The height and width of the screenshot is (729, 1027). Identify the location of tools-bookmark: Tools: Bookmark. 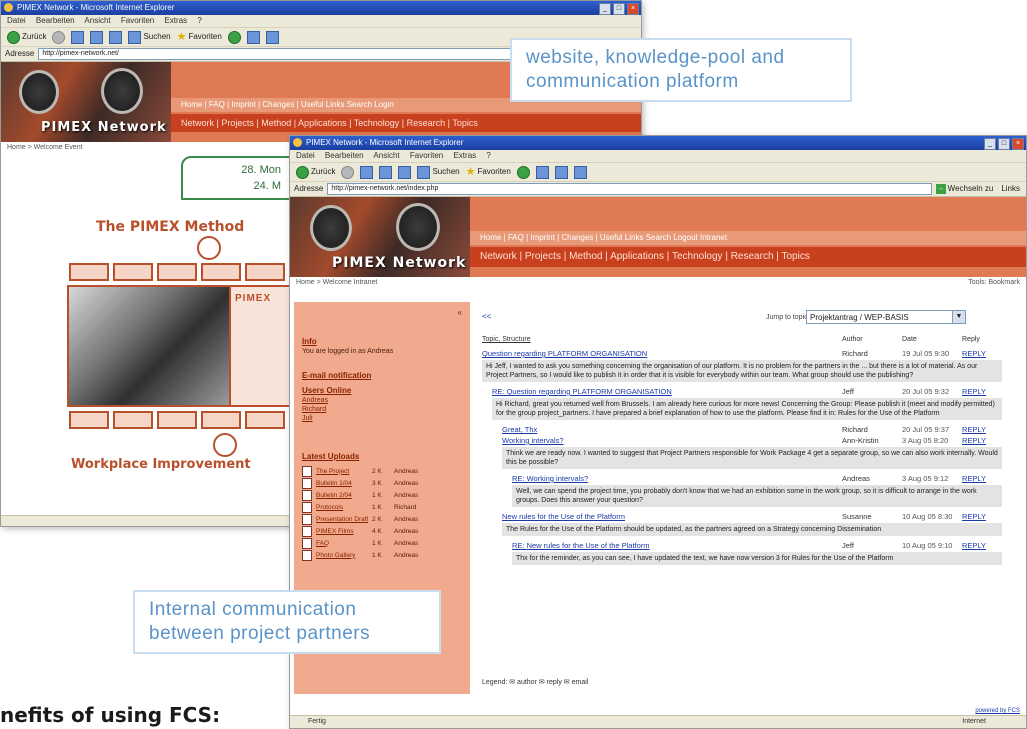
(994, 282).